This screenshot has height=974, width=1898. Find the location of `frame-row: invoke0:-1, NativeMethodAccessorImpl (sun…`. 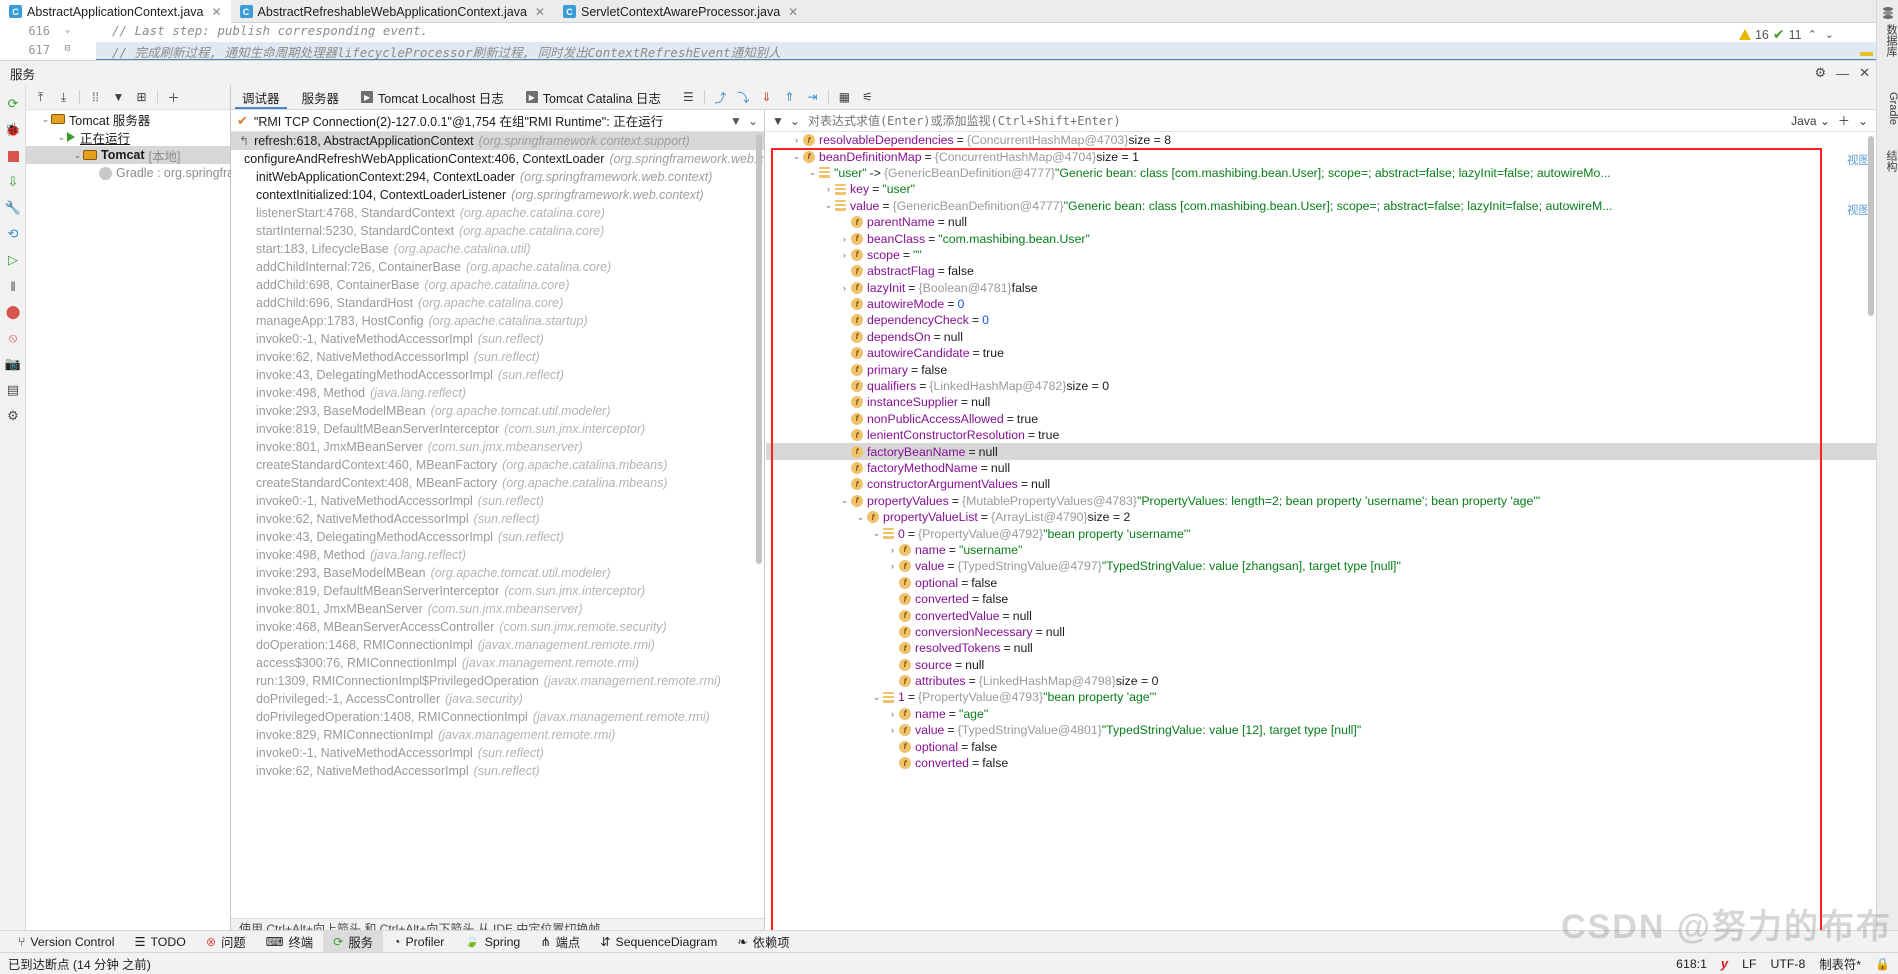

frame-row: invoke0:-1, NativeMethodAccessorImpl (sun… is located at coordinates (497, 753).